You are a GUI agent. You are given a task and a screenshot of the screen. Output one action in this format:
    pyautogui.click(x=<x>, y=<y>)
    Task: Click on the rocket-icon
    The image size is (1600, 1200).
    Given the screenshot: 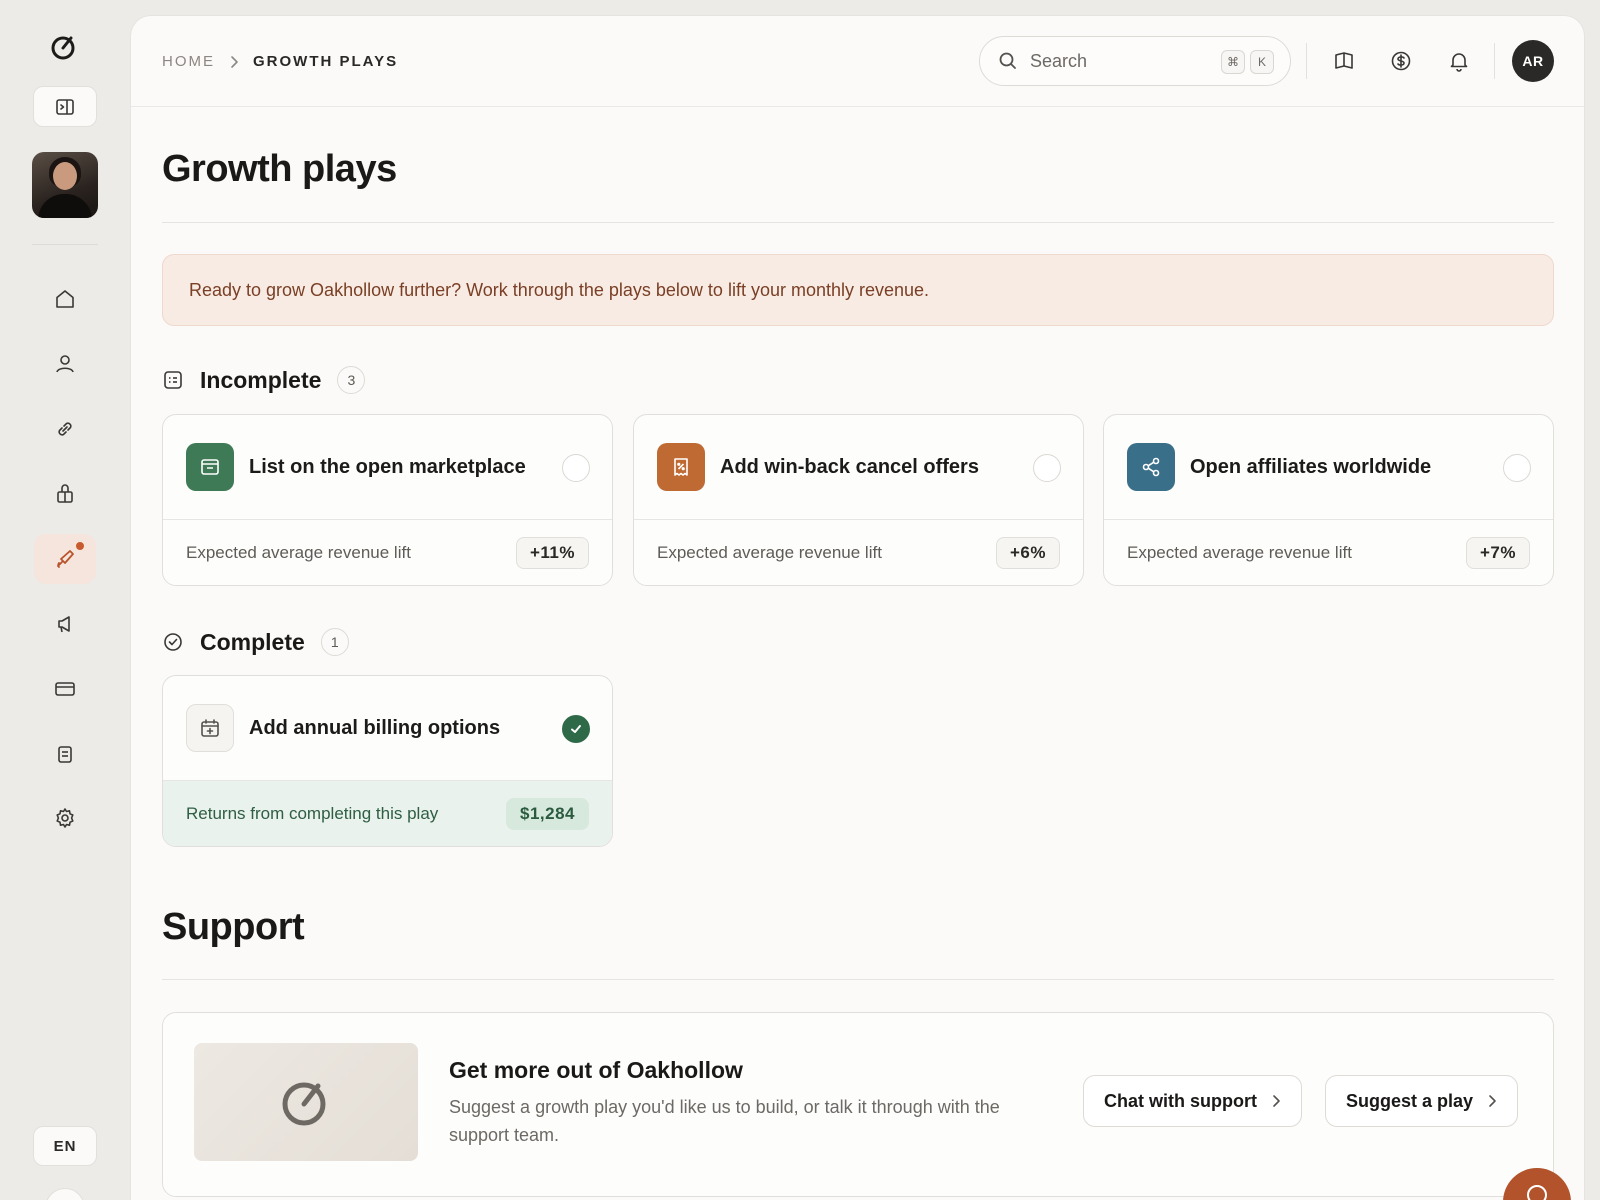 What is the action you would take?
    pyautogui.click(x=65, y=559)
    